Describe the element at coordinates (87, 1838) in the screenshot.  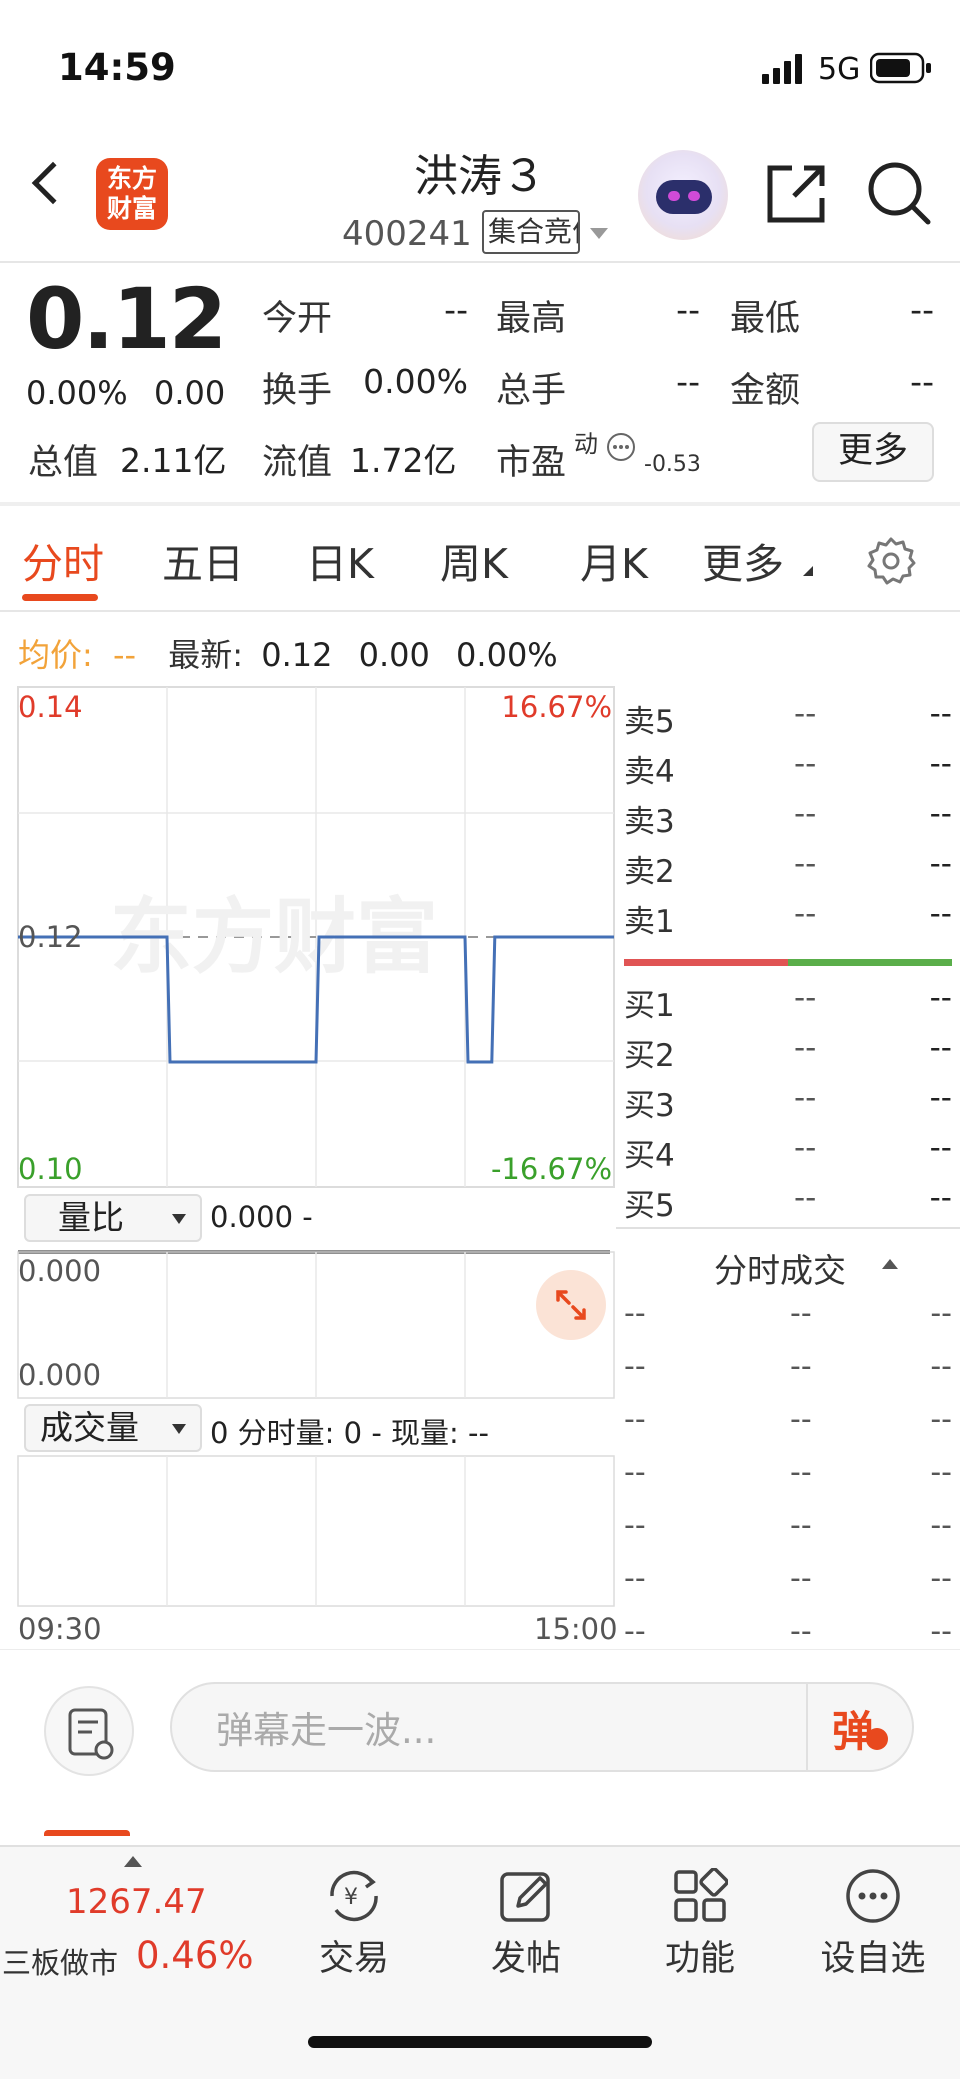
I see `sub-tab-active-peek` at that location.